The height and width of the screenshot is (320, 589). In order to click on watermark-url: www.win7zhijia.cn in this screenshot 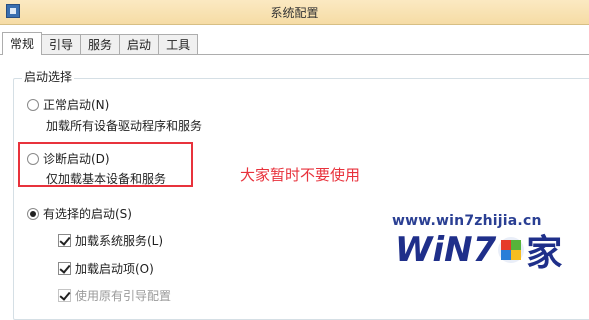, I will do `click(467, 221)`.